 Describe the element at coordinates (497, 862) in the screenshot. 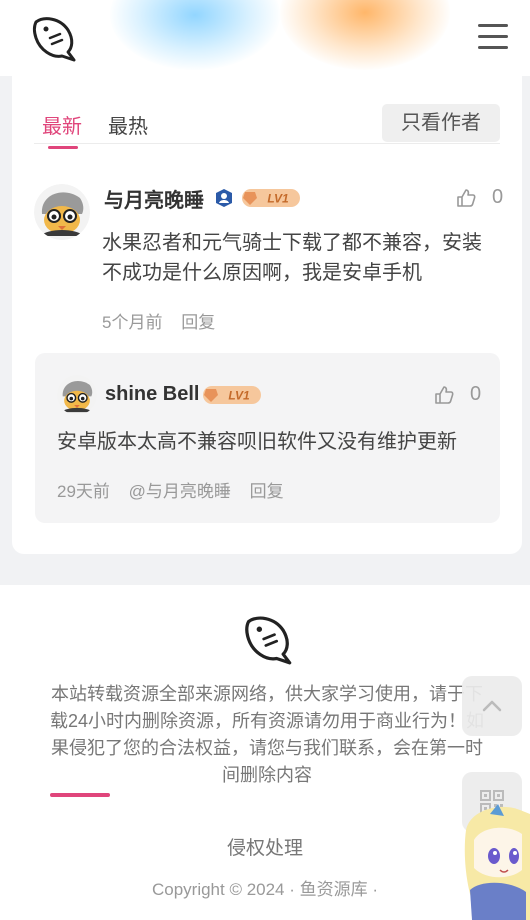

I see `anime-mascot-image` at that location.